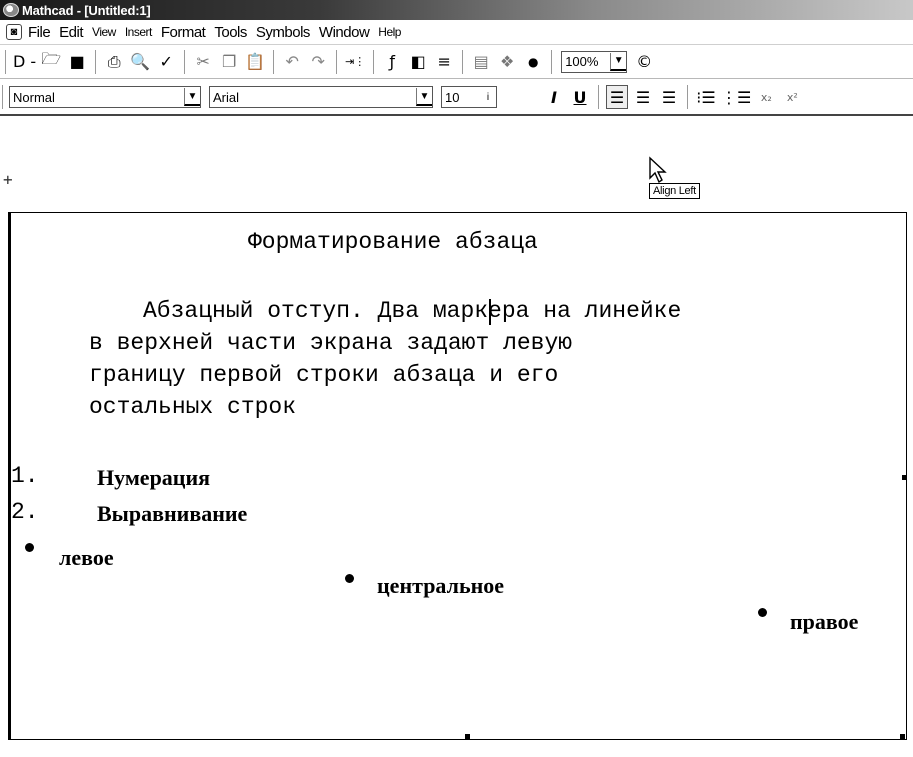  Describe the element at coordinates (14, 32) in the screenshot. I see `document-menu-icon: ◙` at that location.